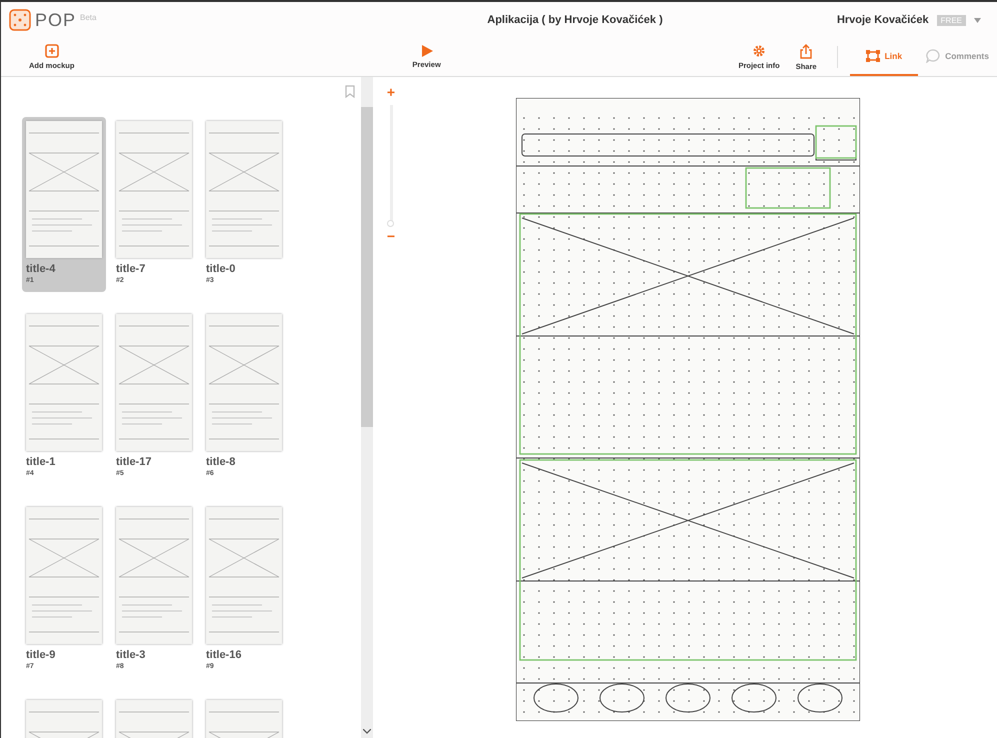 The height and width of the screenshot is (738, 997). I want to click on logo-icon, so click(20, 20).